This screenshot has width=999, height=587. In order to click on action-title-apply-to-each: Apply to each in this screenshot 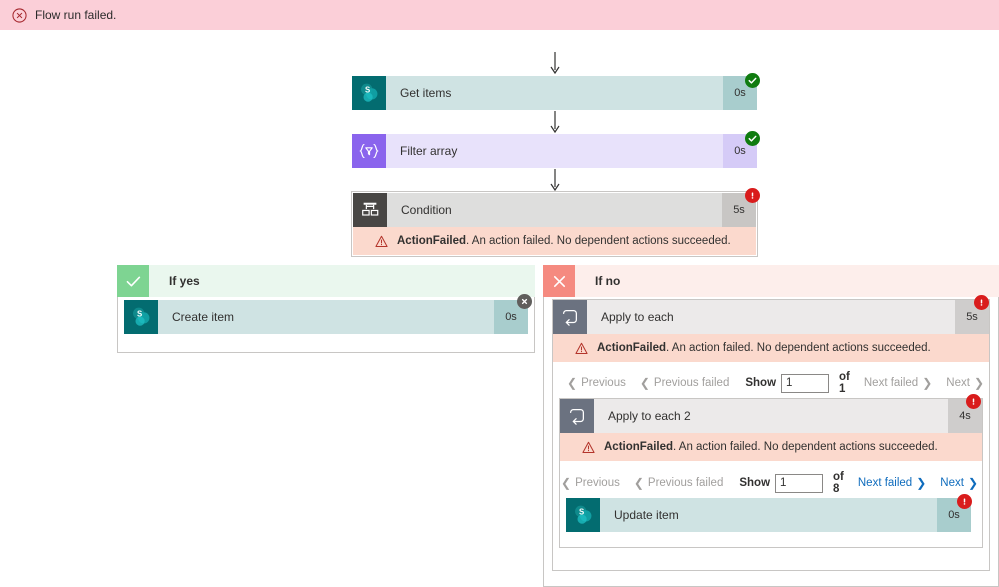, I will do `click(771, 317)`.